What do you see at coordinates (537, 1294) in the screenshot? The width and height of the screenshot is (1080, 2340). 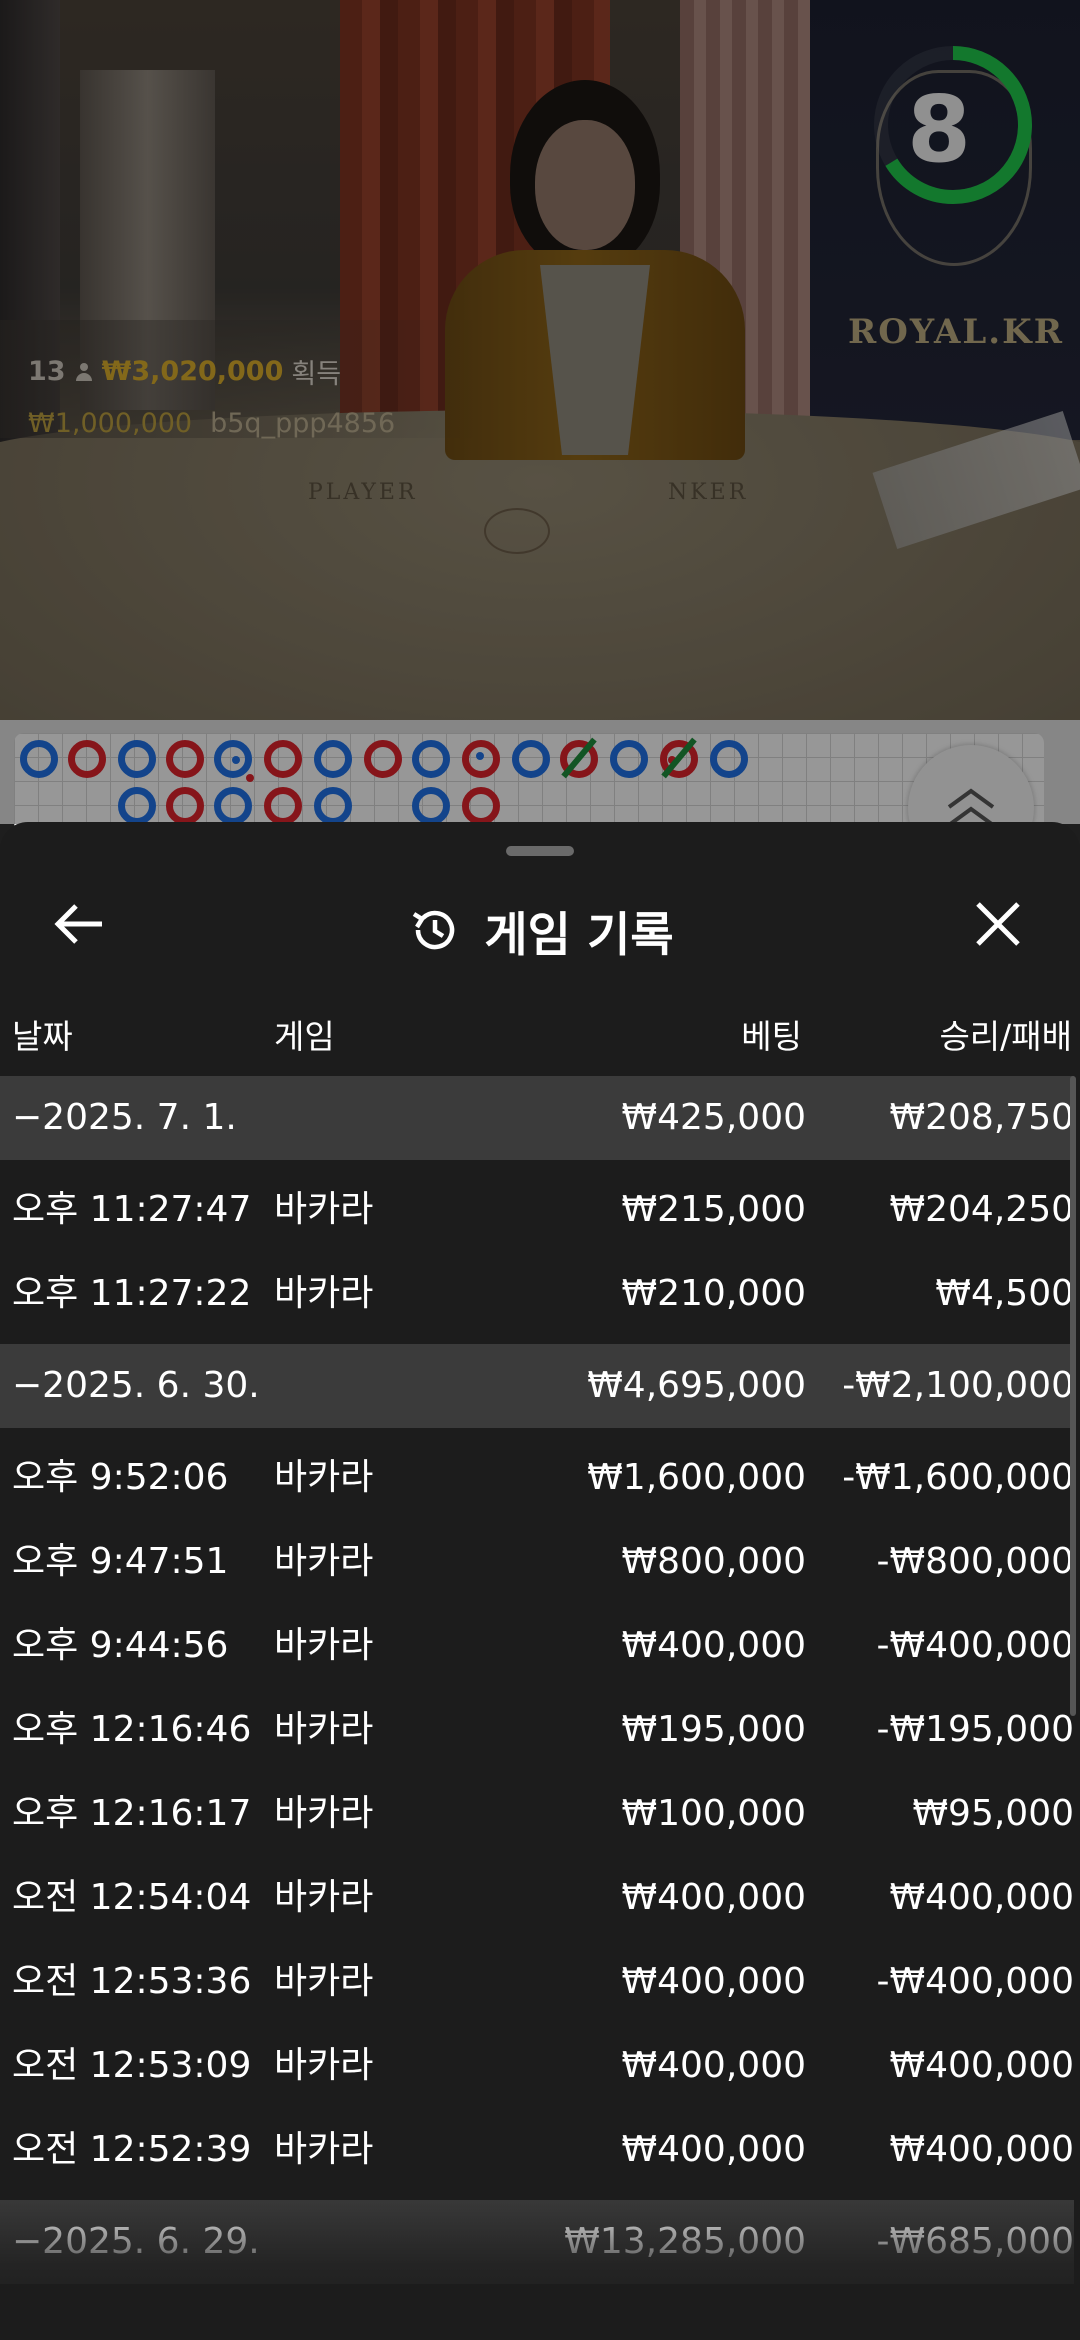 I see `history-row: 오후 11:27:22 바카라 ₩210,000 ₩4,500` at bounding box center [537, 1294].